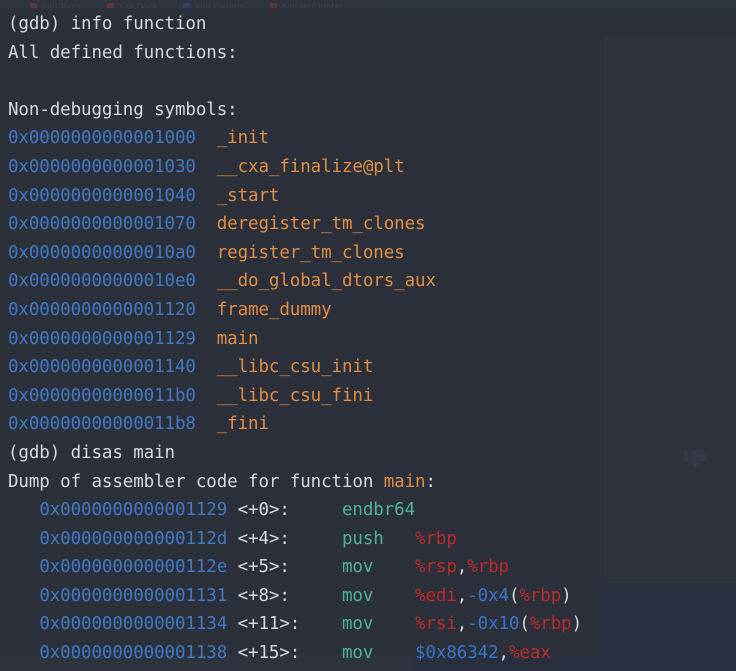 Image resolution: width=736 pixels, height=671 pixels. What do you see at coordinates (102, 281) in the screenshot?
I see `symbol-address: 0x00000000000010e0` at bounding box center [102, 281].